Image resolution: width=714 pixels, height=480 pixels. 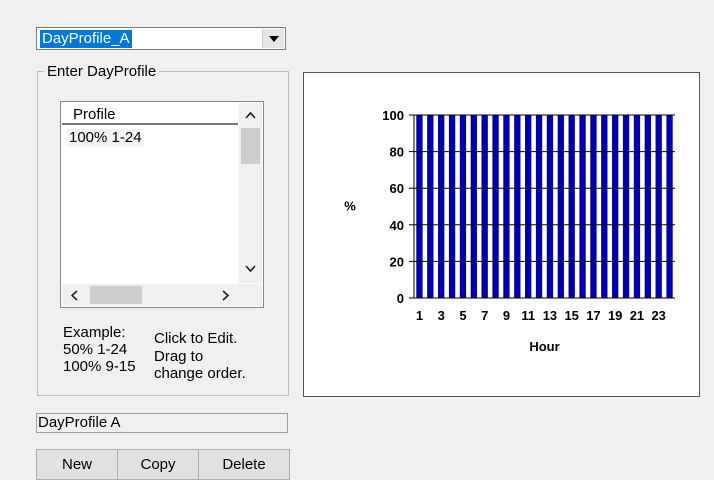 What do you see at coordinates (506, 315) in the screenshot?
I see `x-tick-label: 9` at bounding box center [506, 315].